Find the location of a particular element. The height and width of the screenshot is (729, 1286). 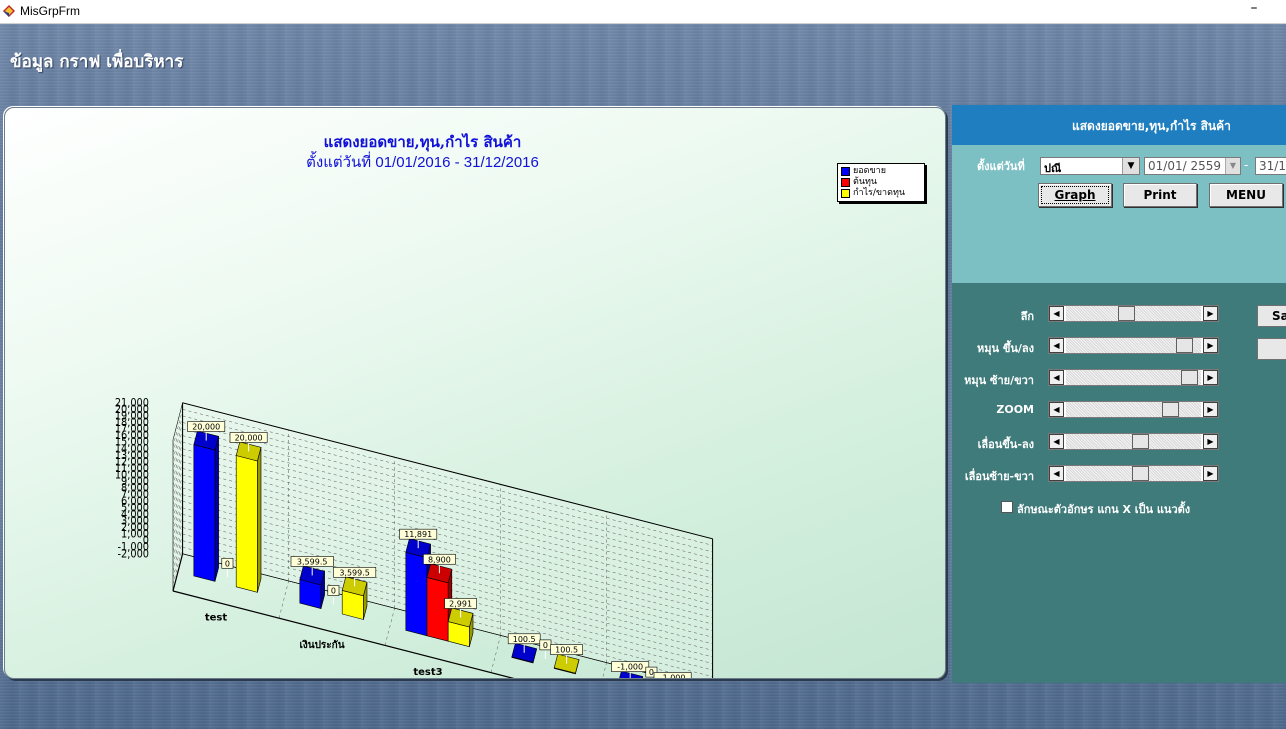

legend-label: กำไร/ขาดทุน is located at coordinates (879, 193).